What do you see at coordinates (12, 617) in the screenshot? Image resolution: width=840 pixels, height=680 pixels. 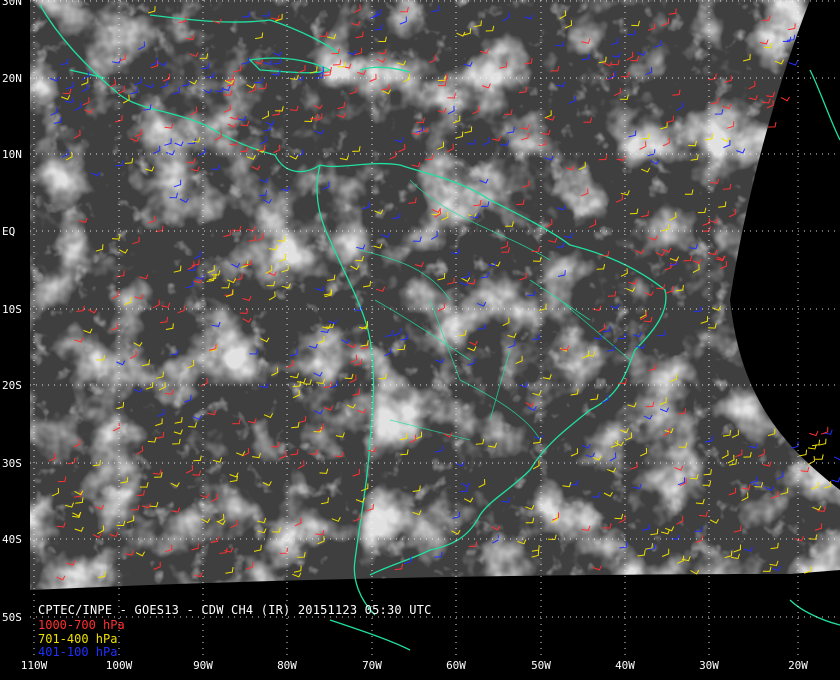 I see `lat-label: 50S` at bounding box center [12, 617].